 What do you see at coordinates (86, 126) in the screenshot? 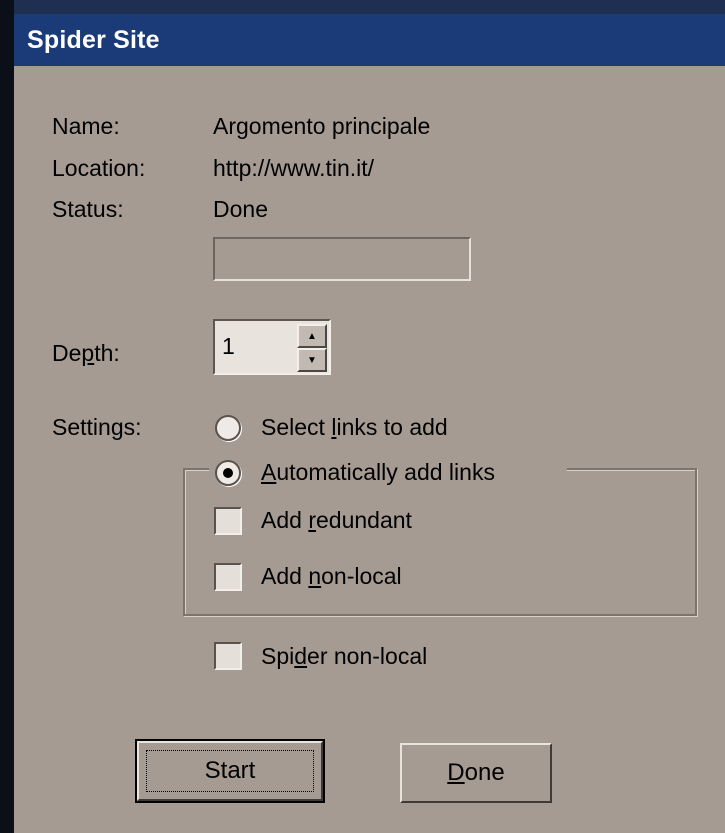
I see `name-label: Name:` at bounding box center [86, 126].